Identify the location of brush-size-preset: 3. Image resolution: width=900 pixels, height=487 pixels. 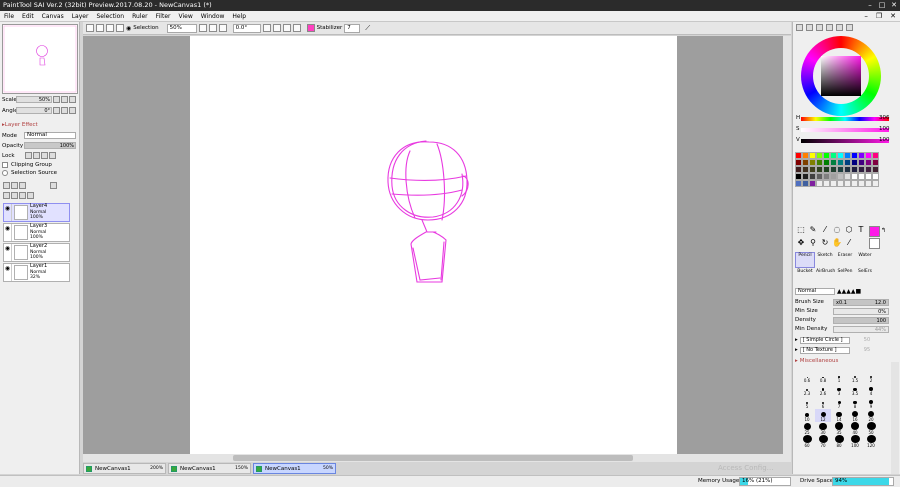
(839, 389).